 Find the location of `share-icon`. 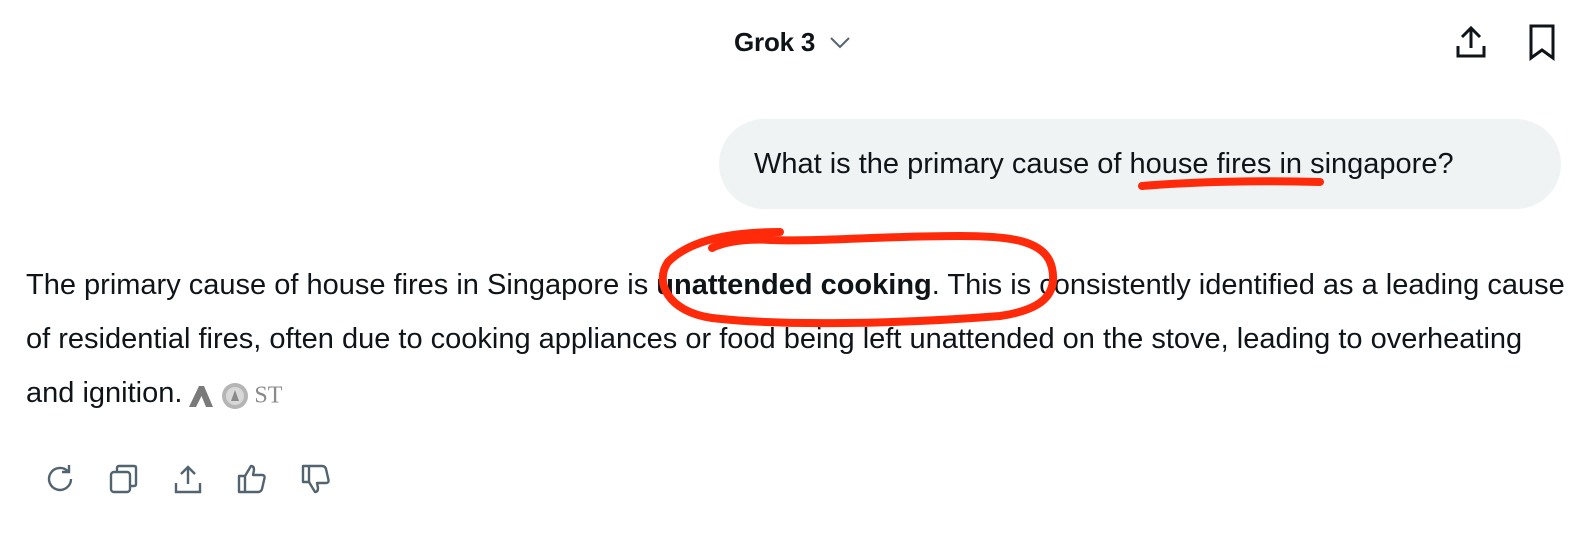

share-icon is located at coordinates (188, 479).